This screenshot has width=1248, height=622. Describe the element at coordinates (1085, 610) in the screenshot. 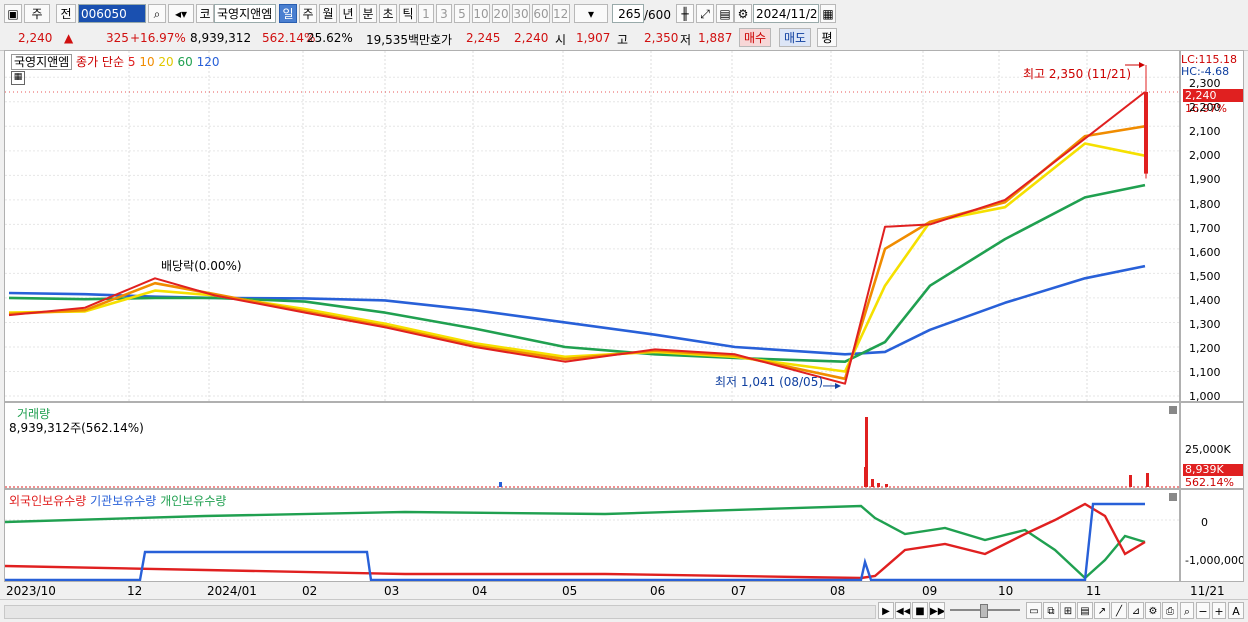

I see `panel-icon: ▤` at that location.